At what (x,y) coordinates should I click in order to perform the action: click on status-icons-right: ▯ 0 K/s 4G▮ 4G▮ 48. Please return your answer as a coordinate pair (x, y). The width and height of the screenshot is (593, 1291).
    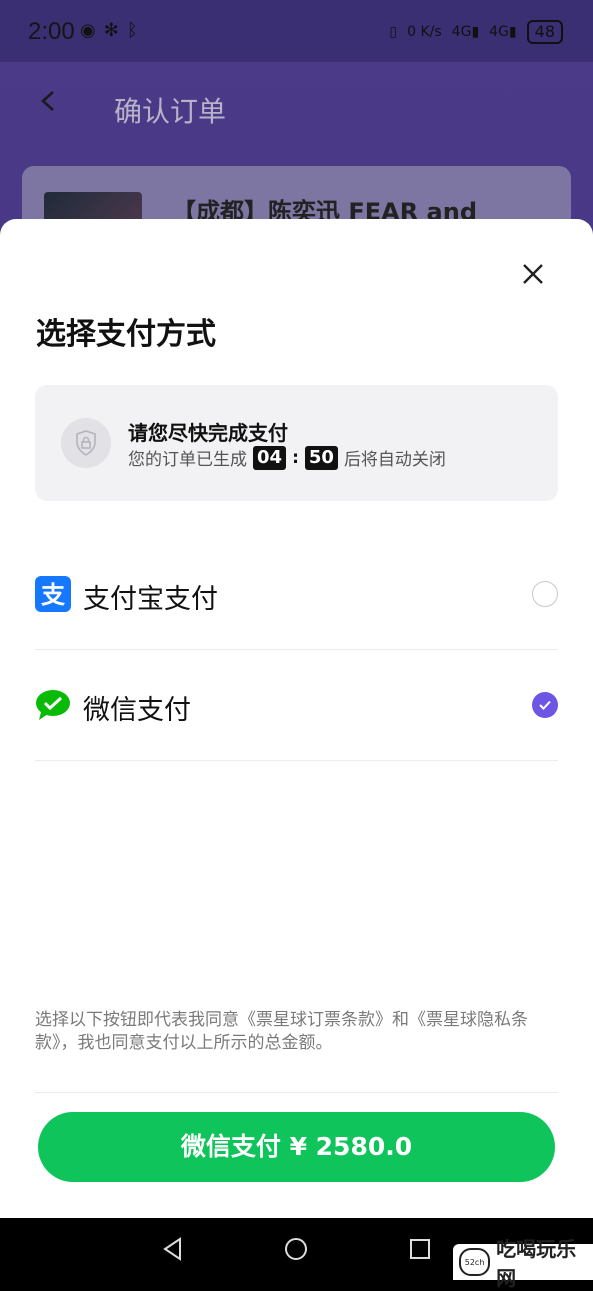
    Looking at the image, I should click on (476, 32).